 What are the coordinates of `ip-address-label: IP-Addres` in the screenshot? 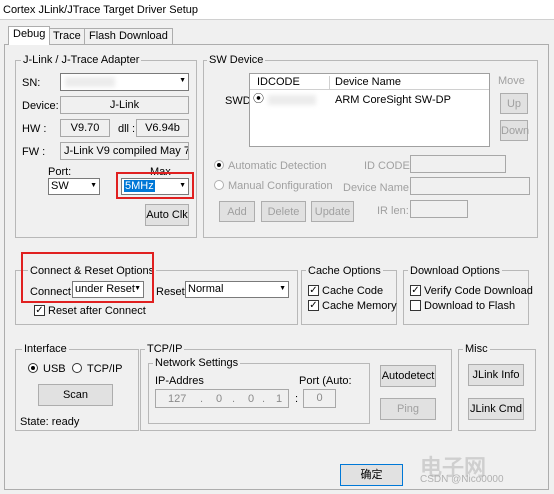 It's located at (179, 381).